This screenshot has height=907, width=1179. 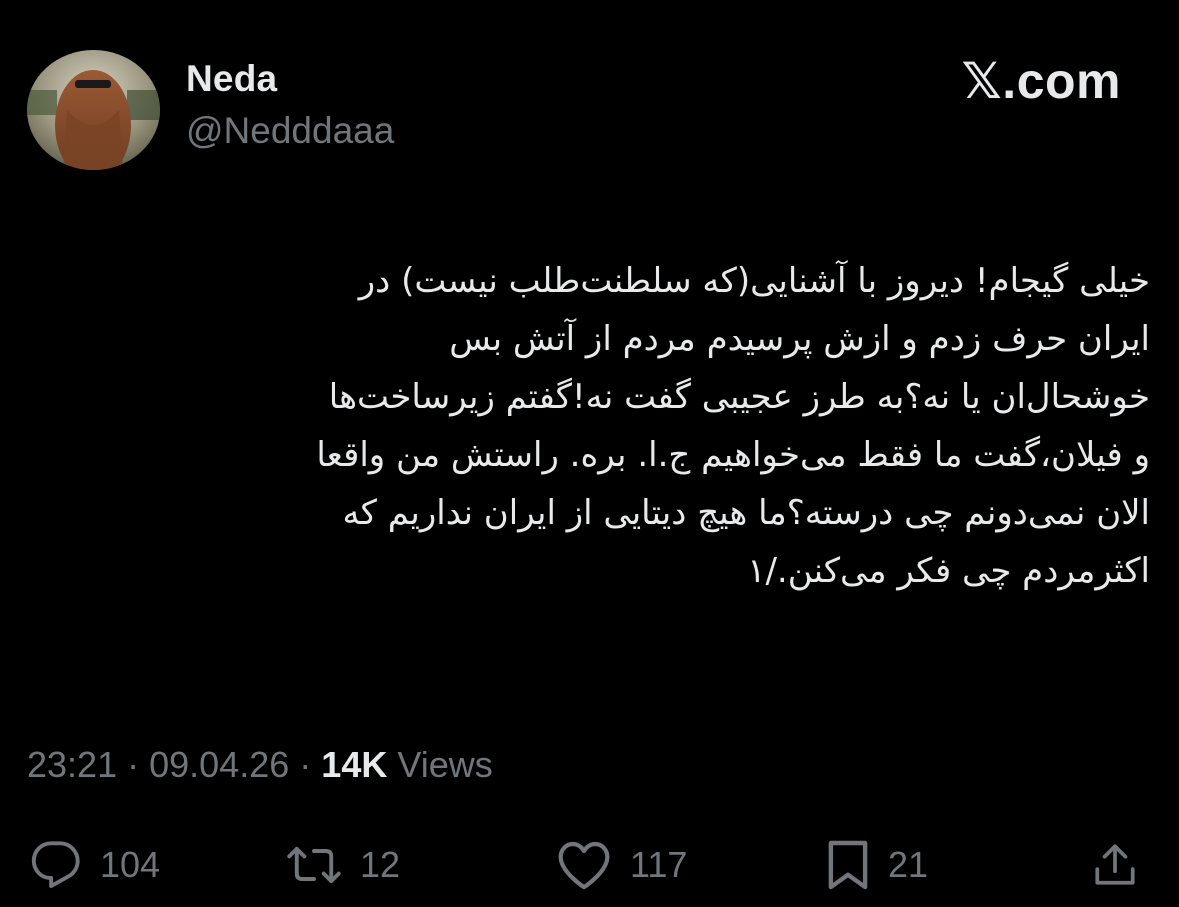 I want to click on heart-icon, so click(x=584, y=865).